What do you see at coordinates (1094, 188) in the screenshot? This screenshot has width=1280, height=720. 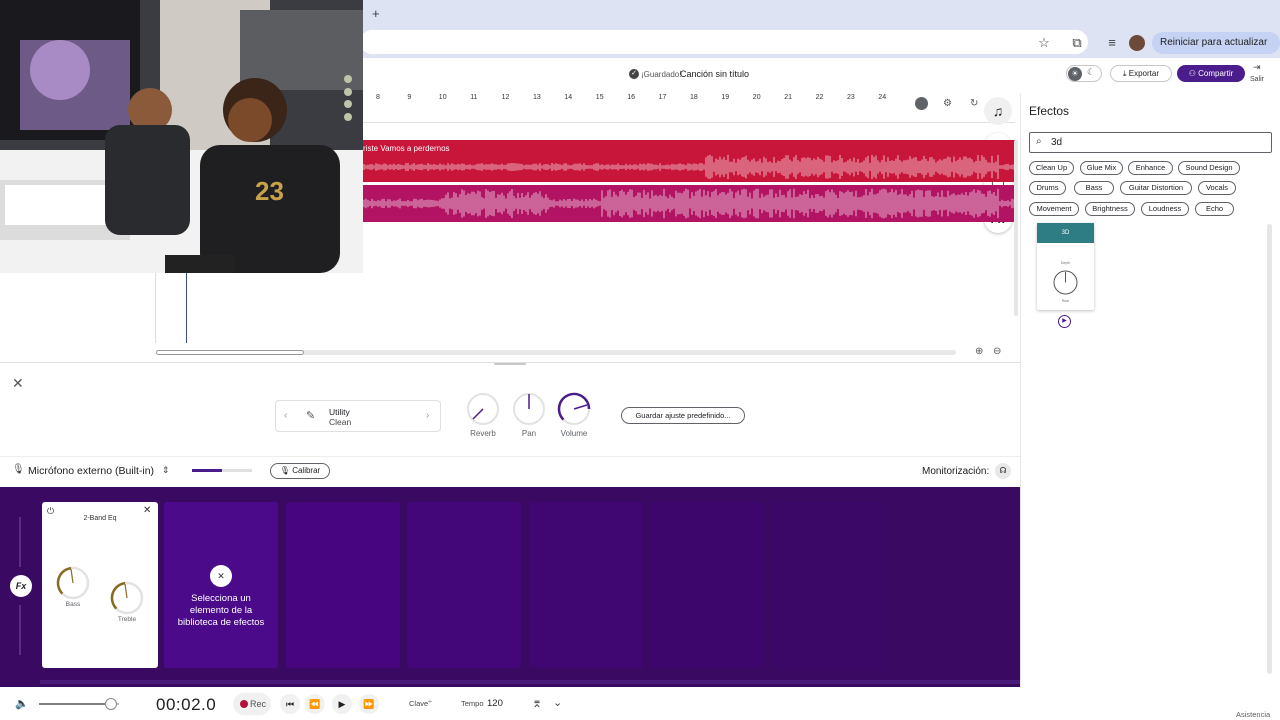 I see `chip-bass: Bass` at bounding box center [1094, 188].